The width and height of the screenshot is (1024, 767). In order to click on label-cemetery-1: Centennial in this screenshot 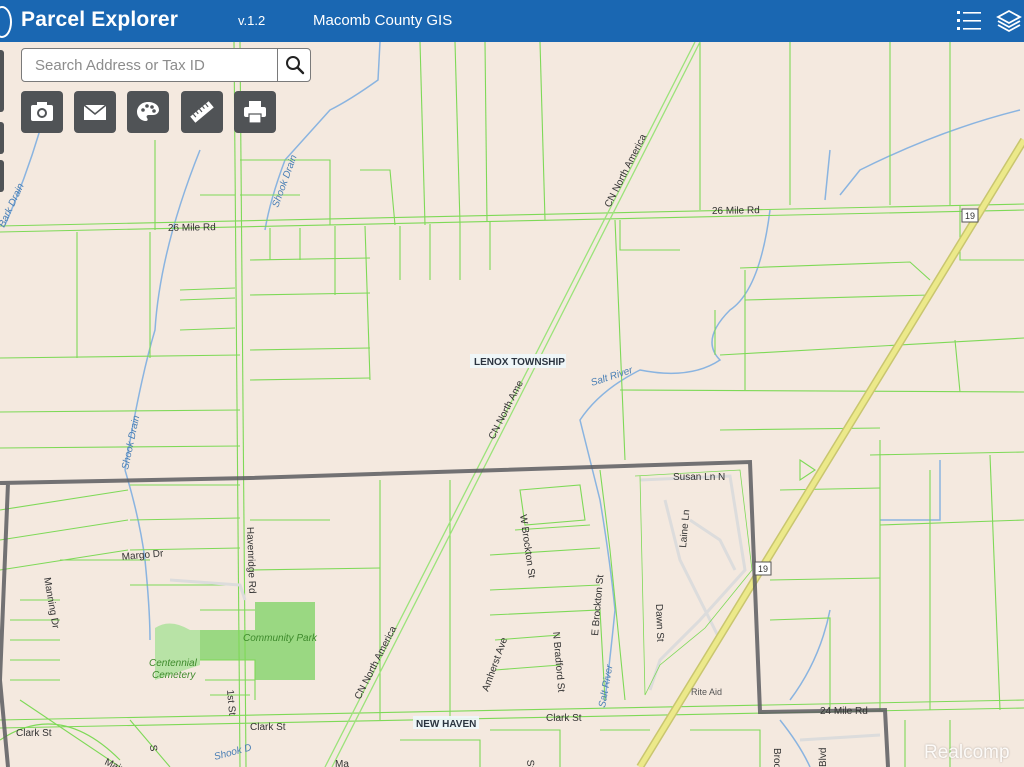, I will do `click(173, 663)`.